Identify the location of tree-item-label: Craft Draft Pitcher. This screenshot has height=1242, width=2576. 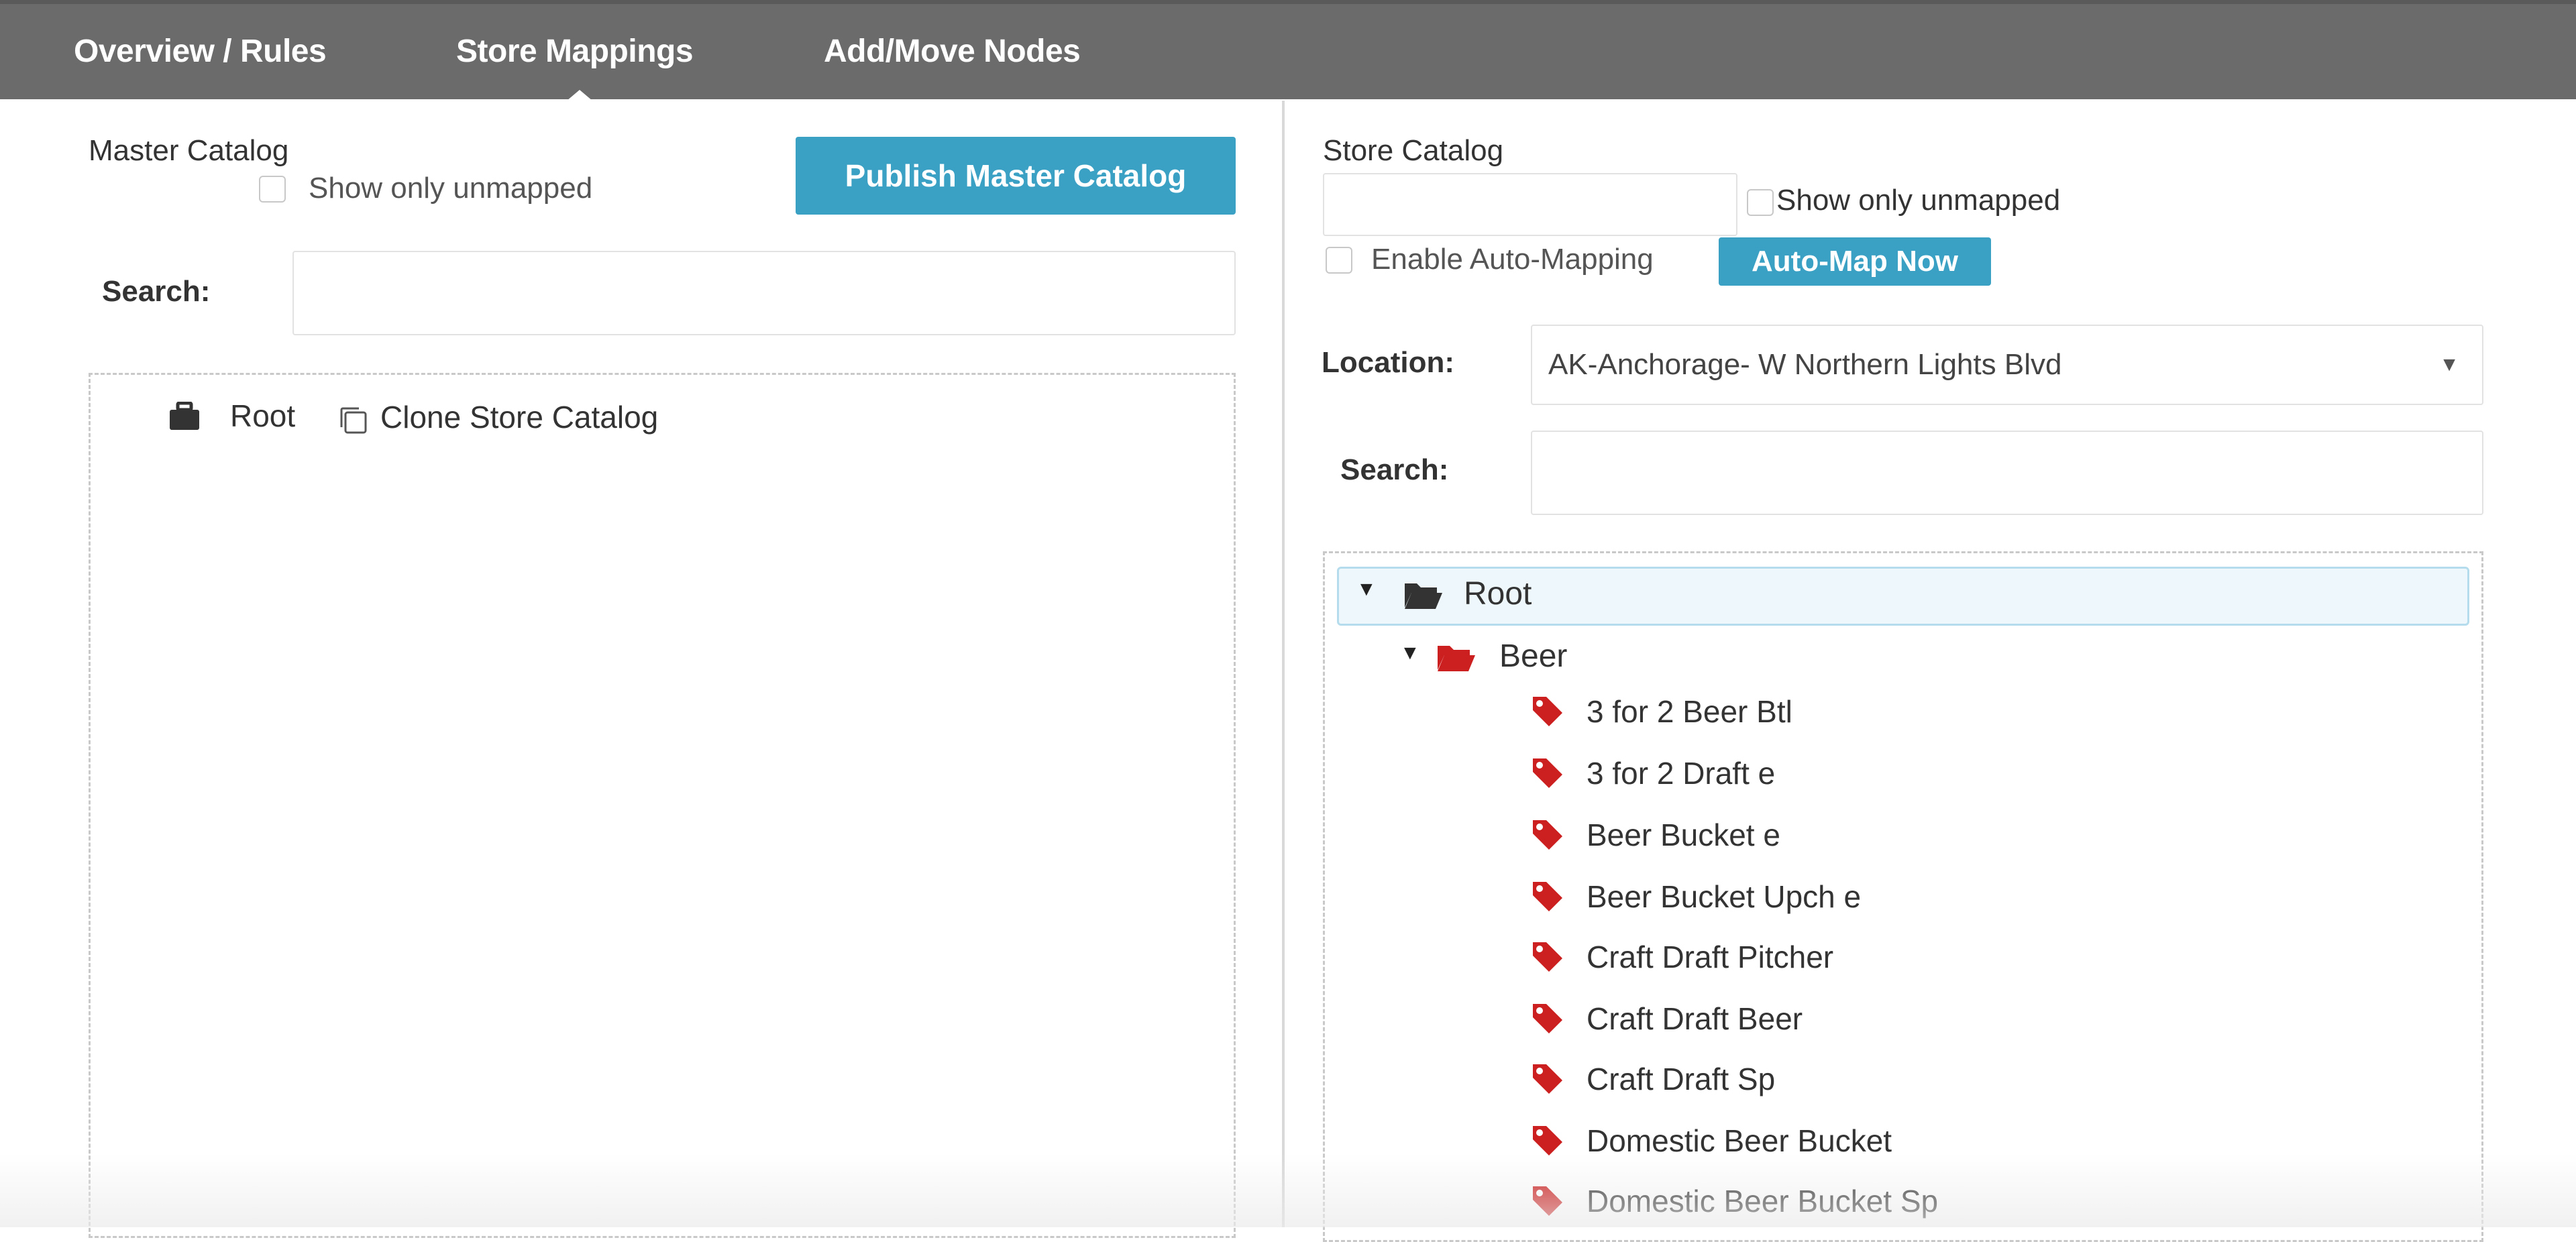
(1710, 957).